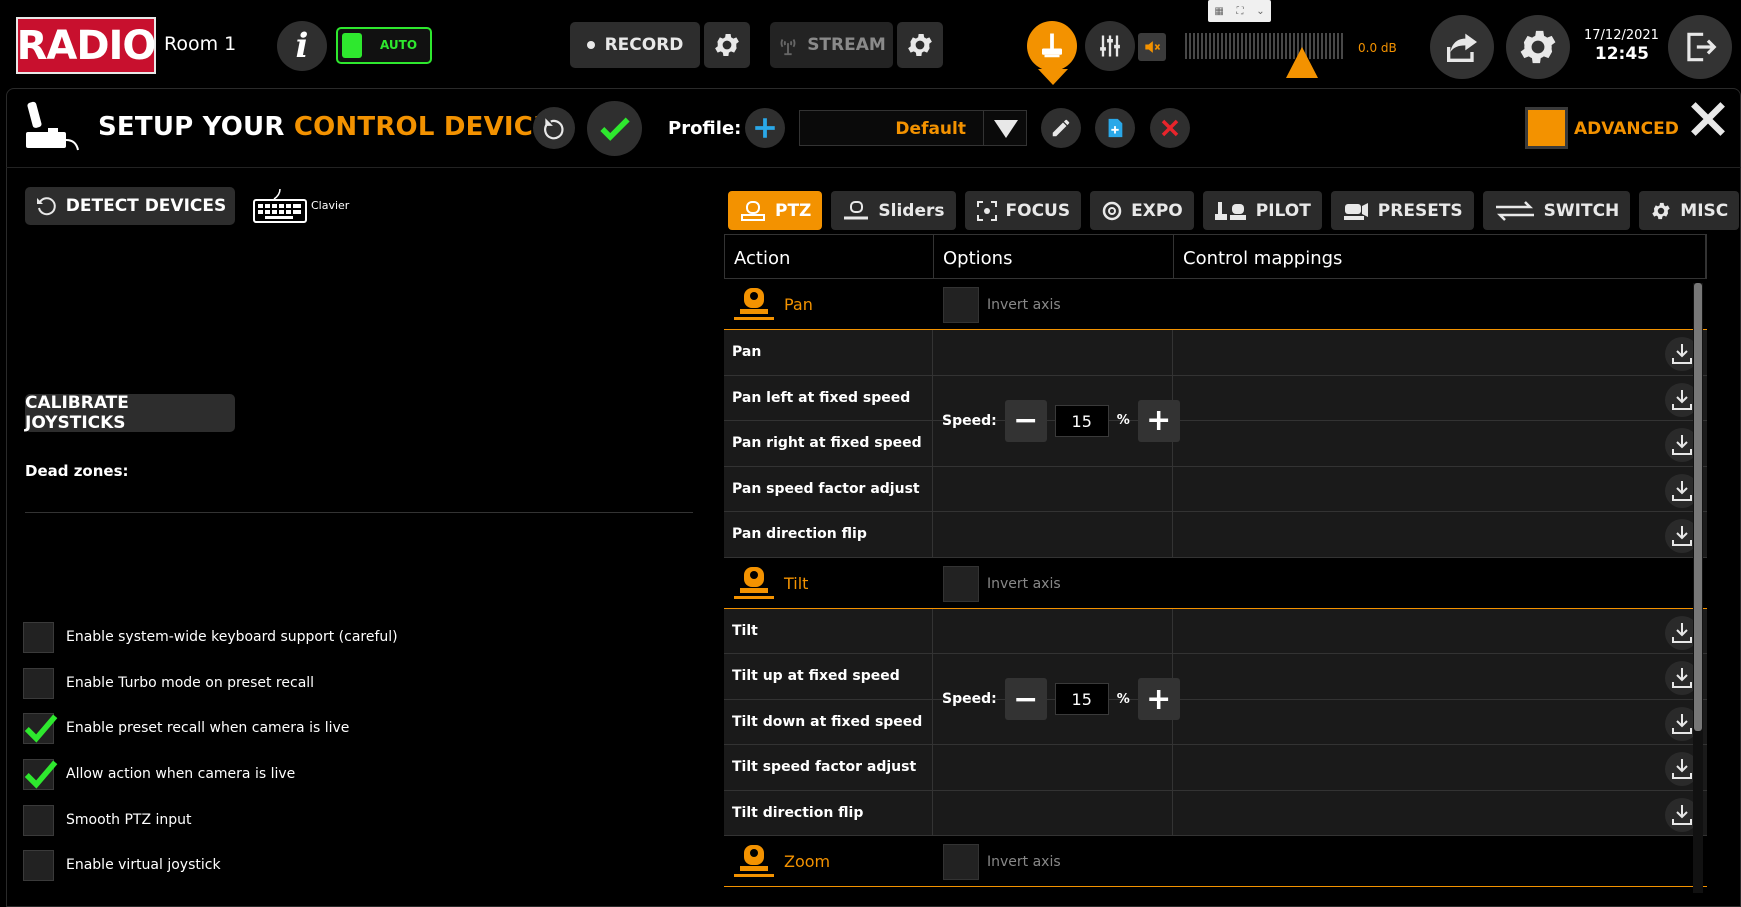 Image resolution: width=1741 pixels, height=907 pixels. I want to click on tab-expo: EXPO, so click(1142, 210).